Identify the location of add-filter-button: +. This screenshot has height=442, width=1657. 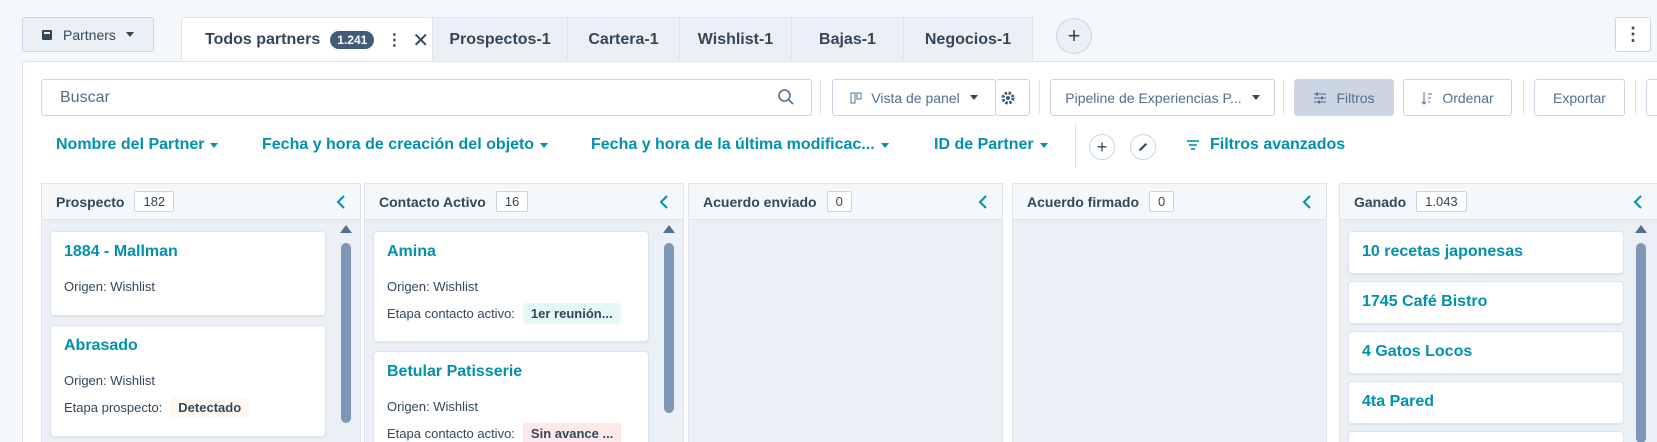
(1102, 147).